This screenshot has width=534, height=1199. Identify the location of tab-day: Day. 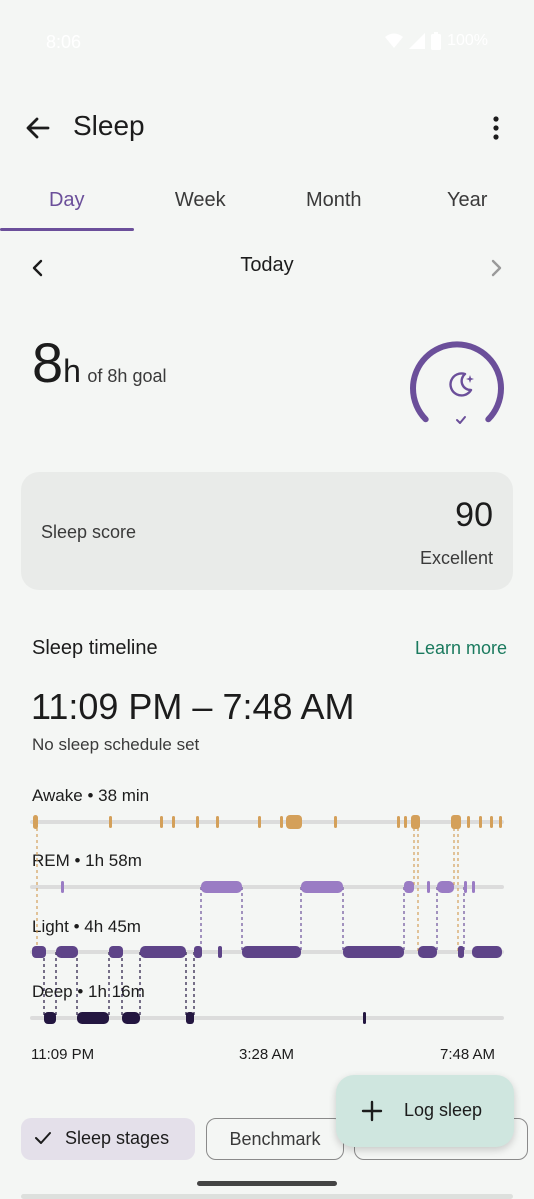
(67, 204).